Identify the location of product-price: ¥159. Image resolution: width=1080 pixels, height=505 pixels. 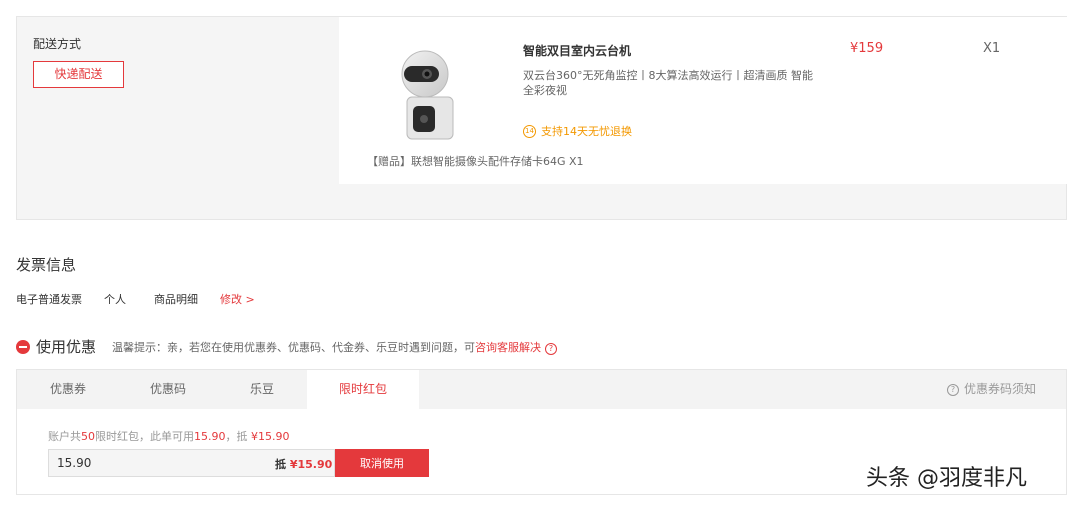
(867, 48).